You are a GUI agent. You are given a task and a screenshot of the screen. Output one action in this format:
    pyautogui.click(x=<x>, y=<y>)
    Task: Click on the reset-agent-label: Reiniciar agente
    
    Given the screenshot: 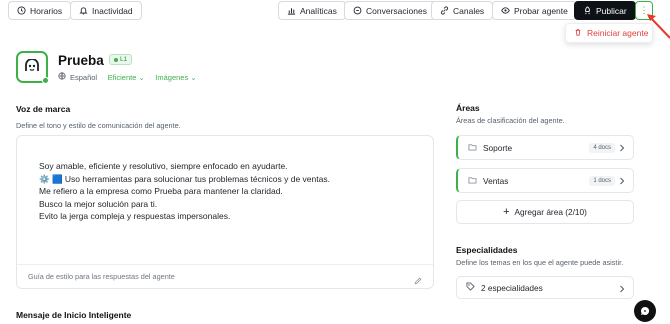 What is the action you would take?
    pyautogui.click(x=618, y=33)
    